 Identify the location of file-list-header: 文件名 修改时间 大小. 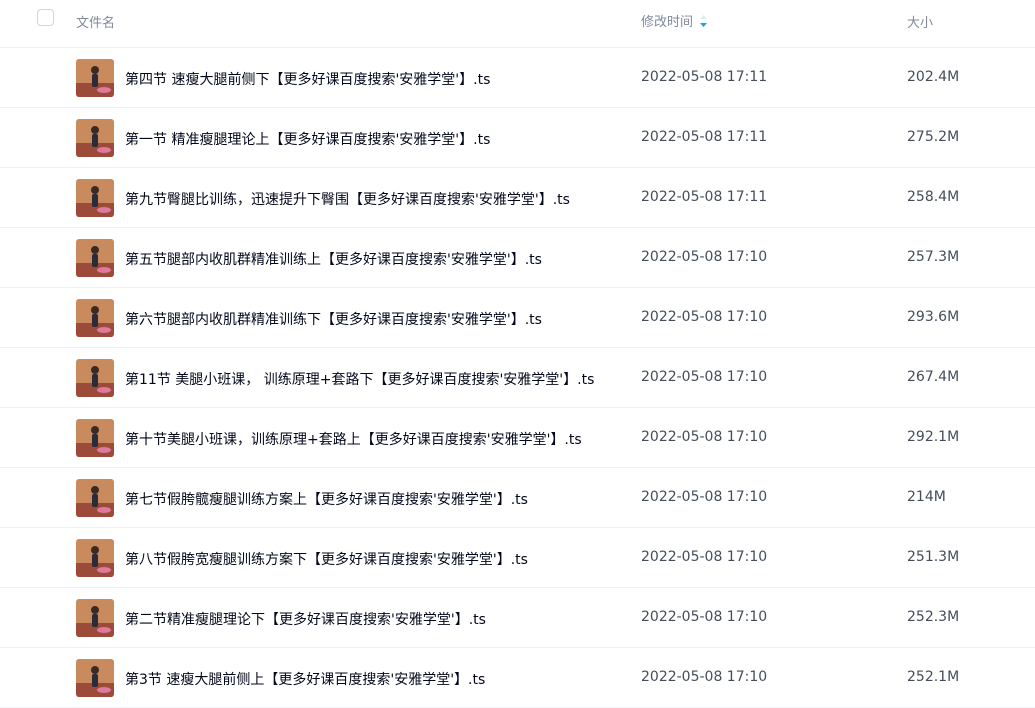
(517, 24).